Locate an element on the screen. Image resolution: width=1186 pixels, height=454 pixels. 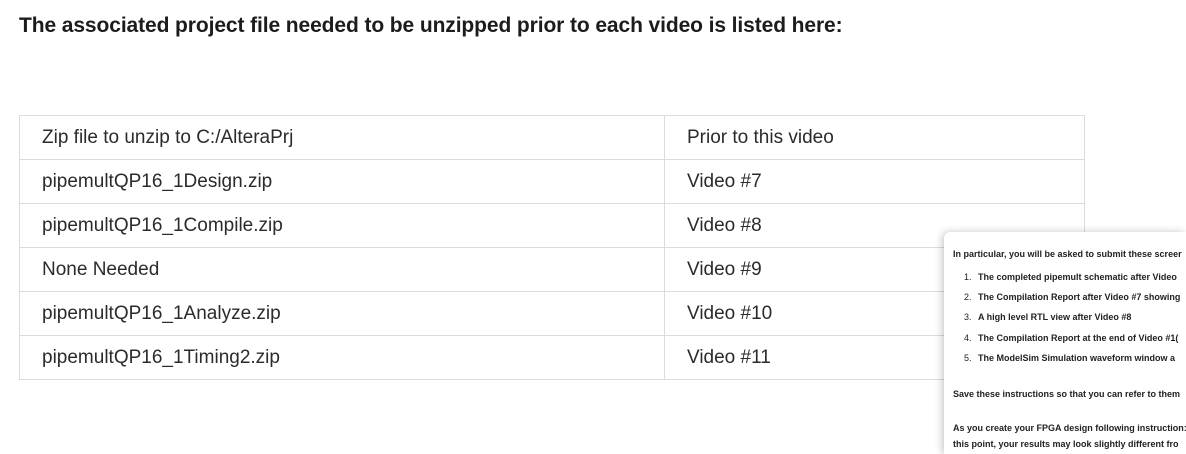
zip-file-cell: pipemultQP16_1Design.zip is located at coordinates (342, 181).